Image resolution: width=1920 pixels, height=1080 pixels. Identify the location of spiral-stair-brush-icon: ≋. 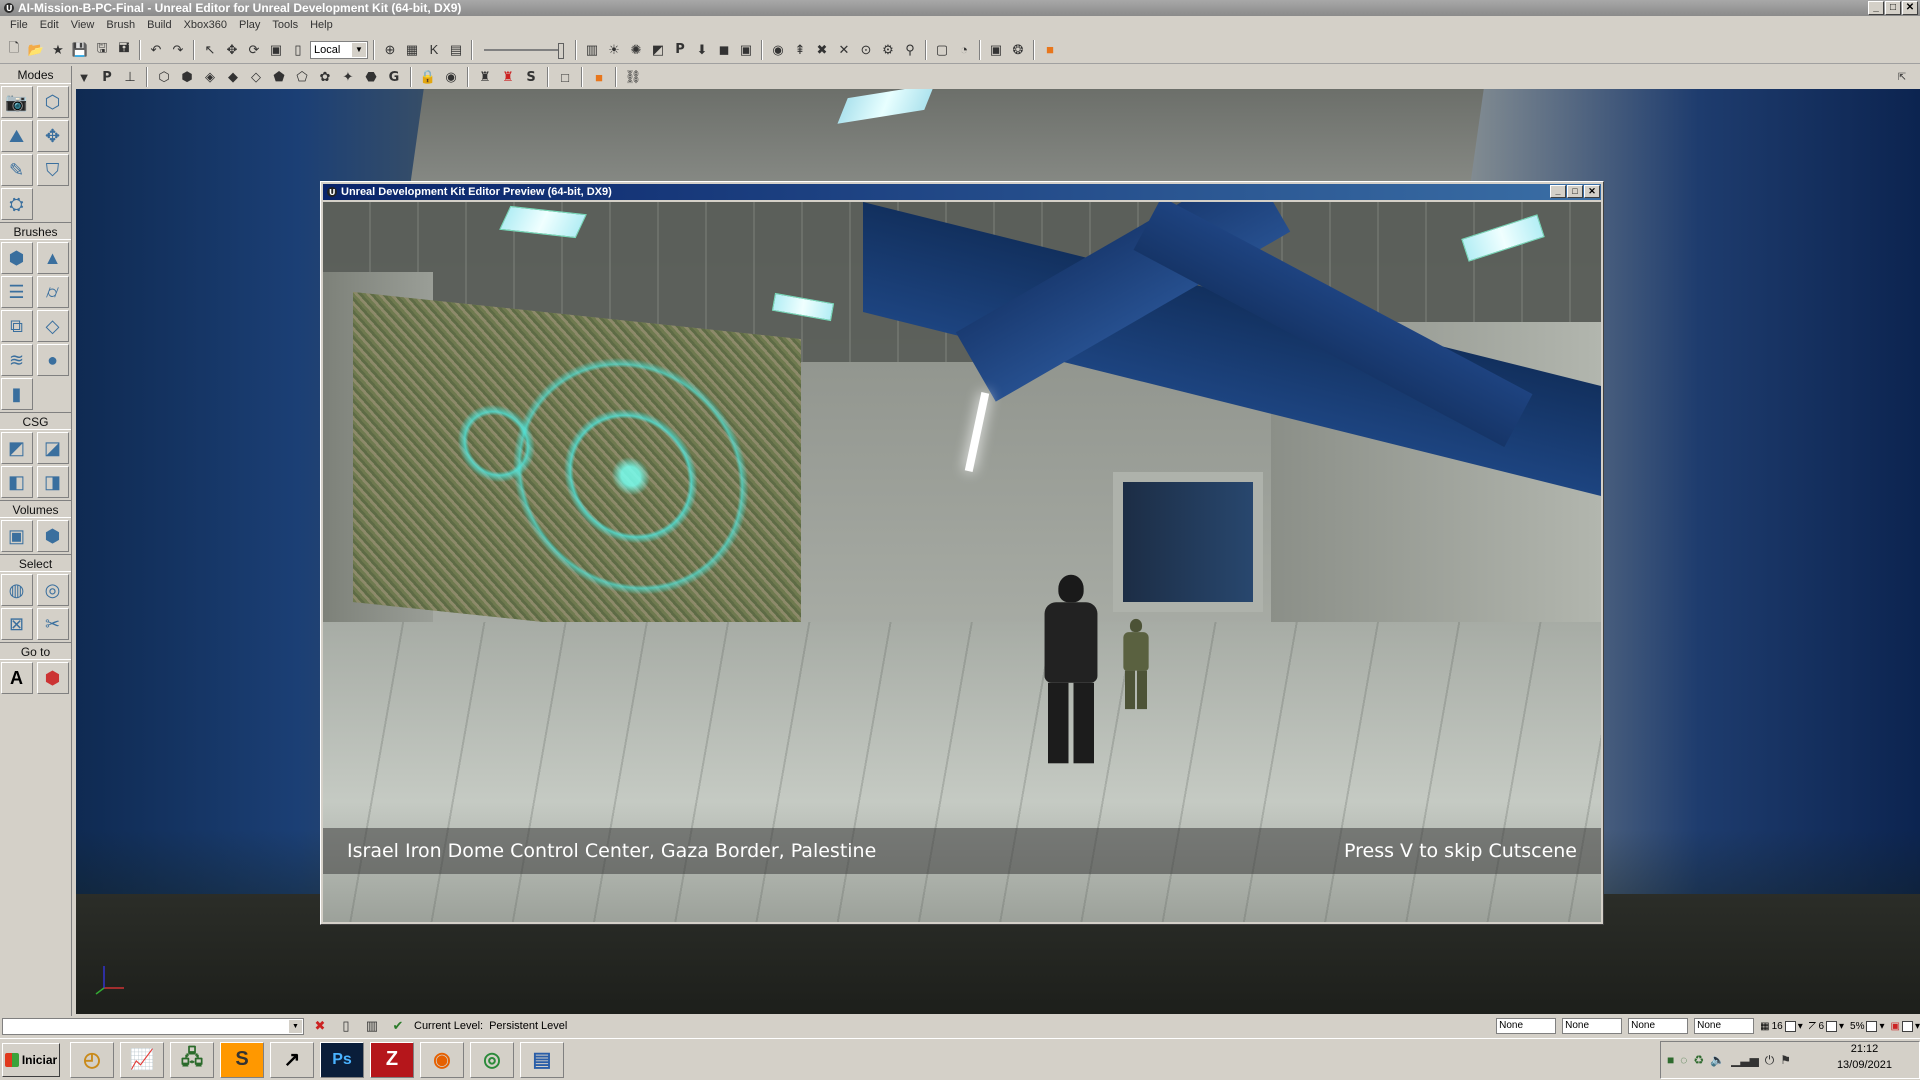
(16, 360).